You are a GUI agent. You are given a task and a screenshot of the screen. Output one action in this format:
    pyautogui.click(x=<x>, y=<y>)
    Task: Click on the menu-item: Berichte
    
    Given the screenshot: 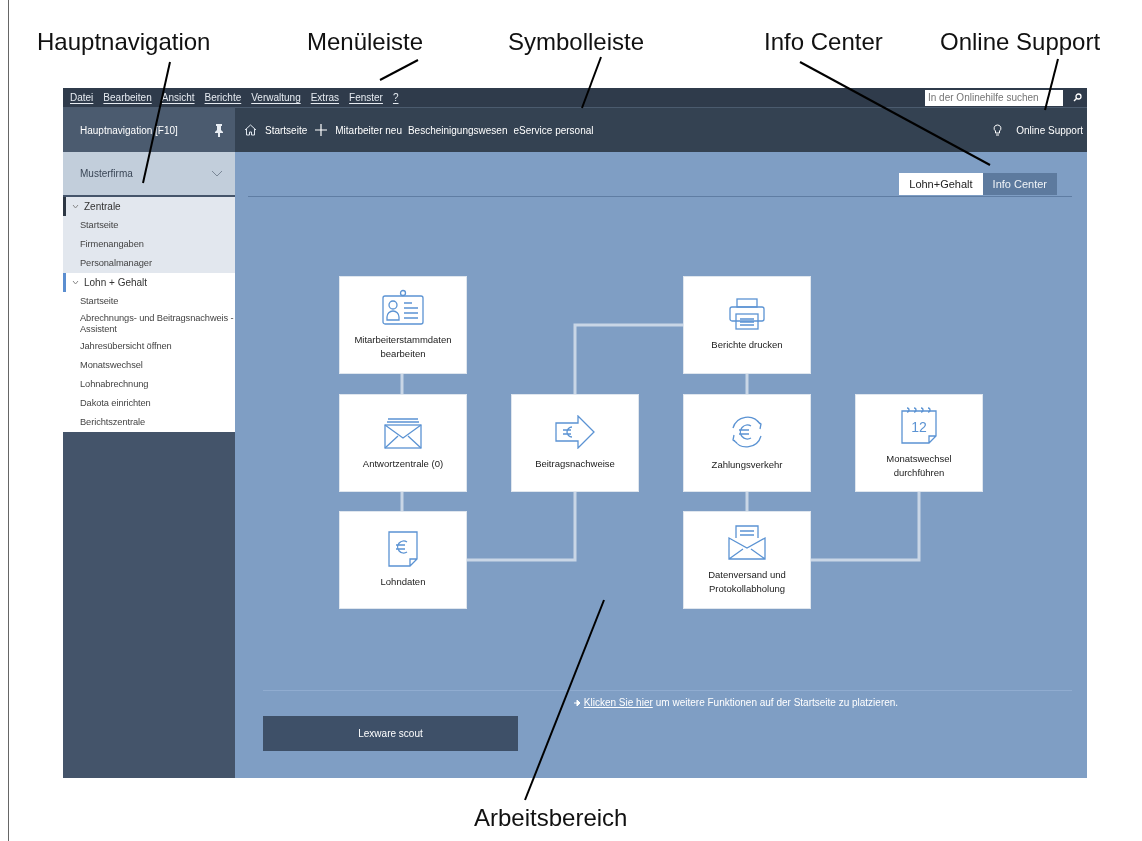 What is the action you would take?
    pyautogui.click(x=223, y=97)
    